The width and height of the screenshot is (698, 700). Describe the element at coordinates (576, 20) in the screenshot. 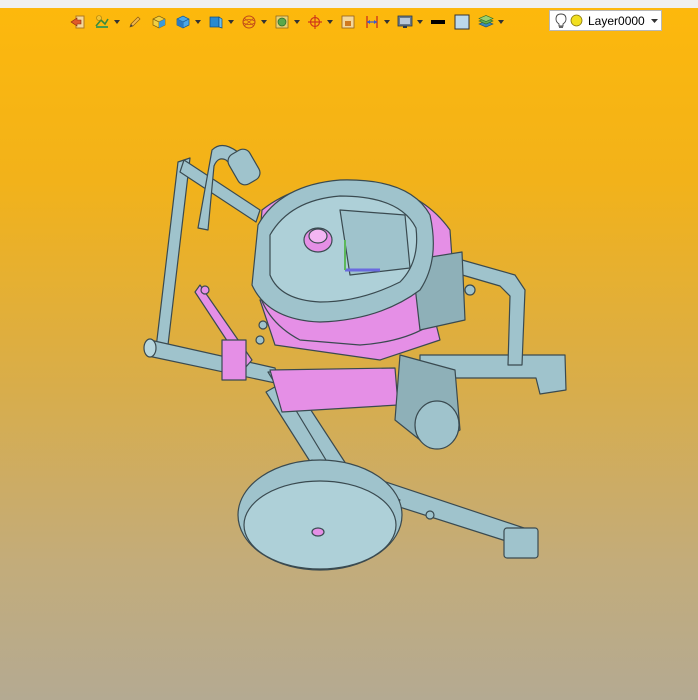

I see `sun-icon` at that location.